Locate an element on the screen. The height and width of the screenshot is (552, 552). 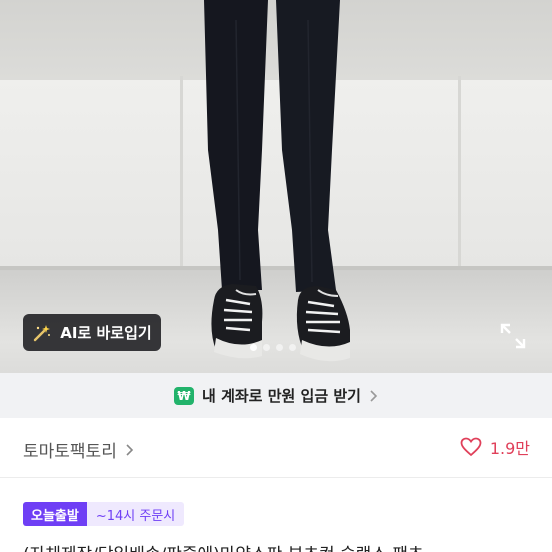
expand-icon is located at coordinates (513, 336).